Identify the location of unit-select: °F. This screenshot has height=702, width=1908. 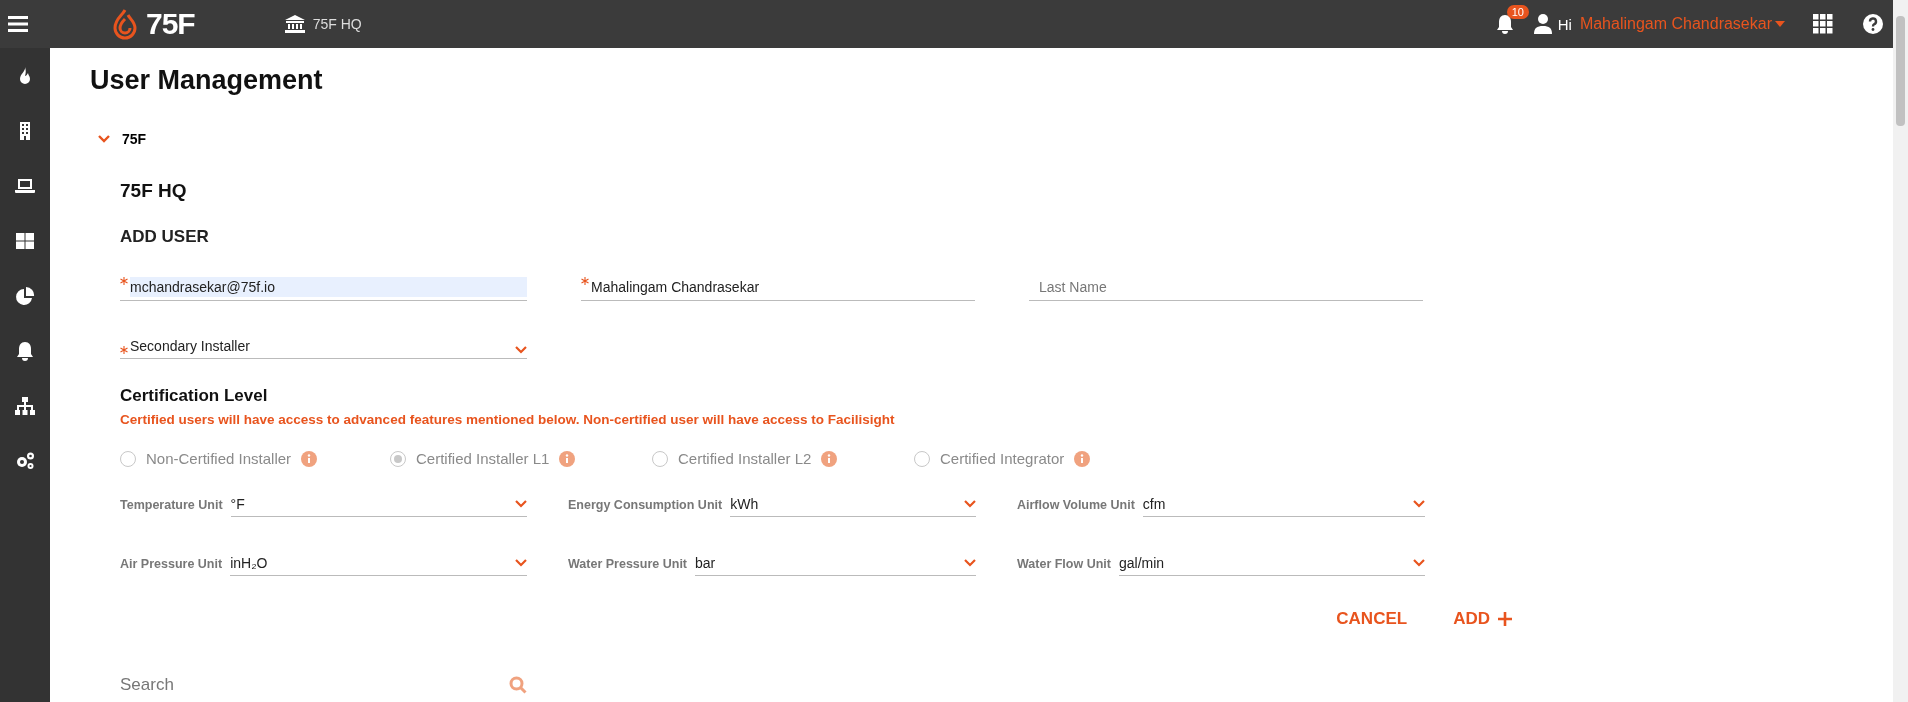
(378, 506).